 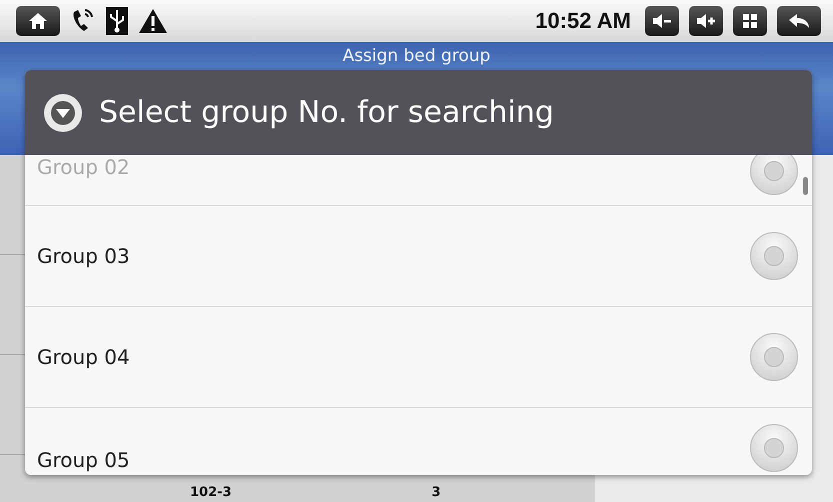 I want to click on volume-up-icon, so click(x=706, y=21).